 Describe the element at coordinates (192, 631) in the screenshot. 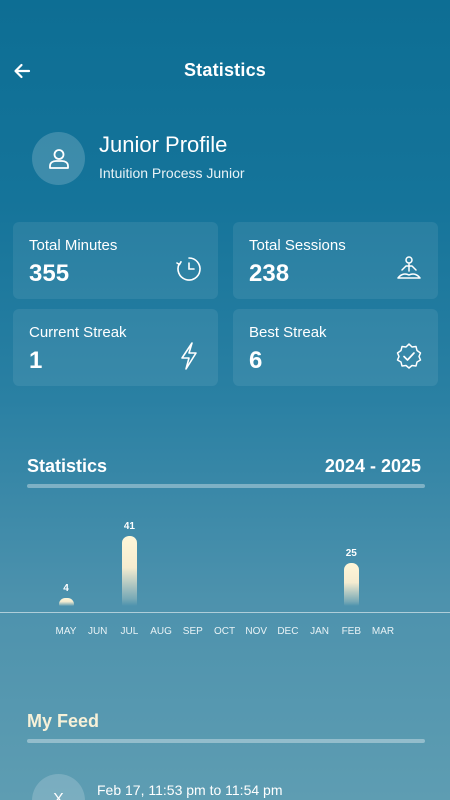

I see `month-label-sep: SEP` at that location.